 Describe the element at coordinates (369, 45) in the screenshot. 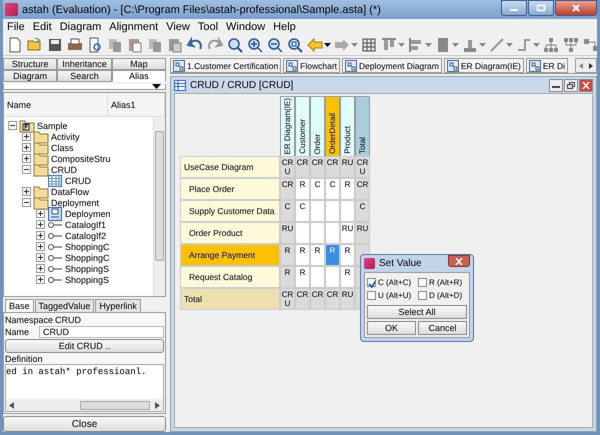

I see `grid-icon` at that location.